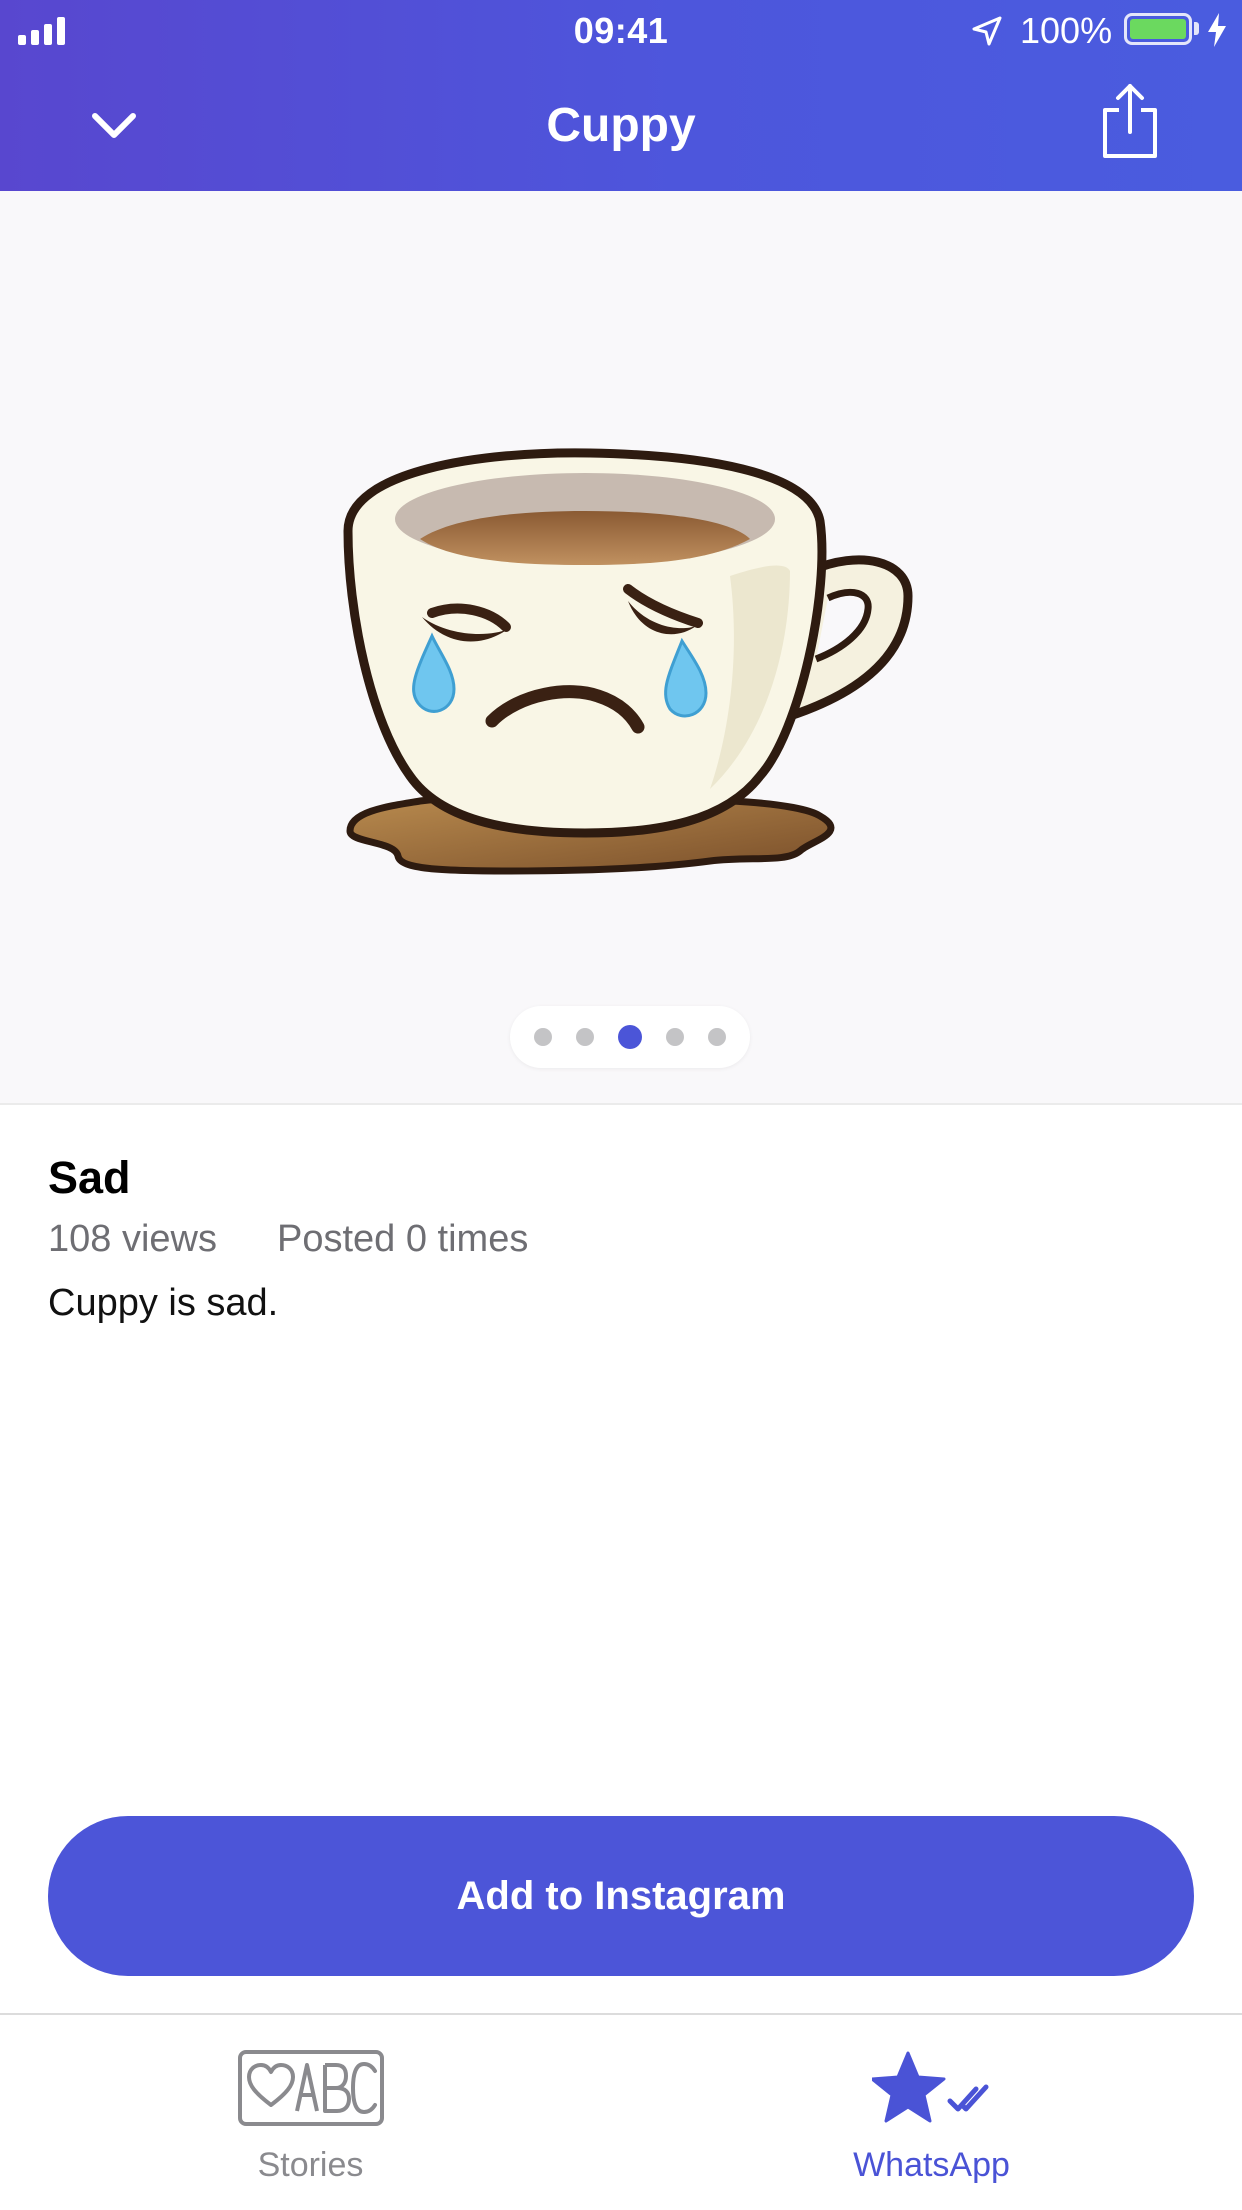 The height and width of the screenshot is (2210, 1242). I want to click on page-indicator, so click(630, 1037).